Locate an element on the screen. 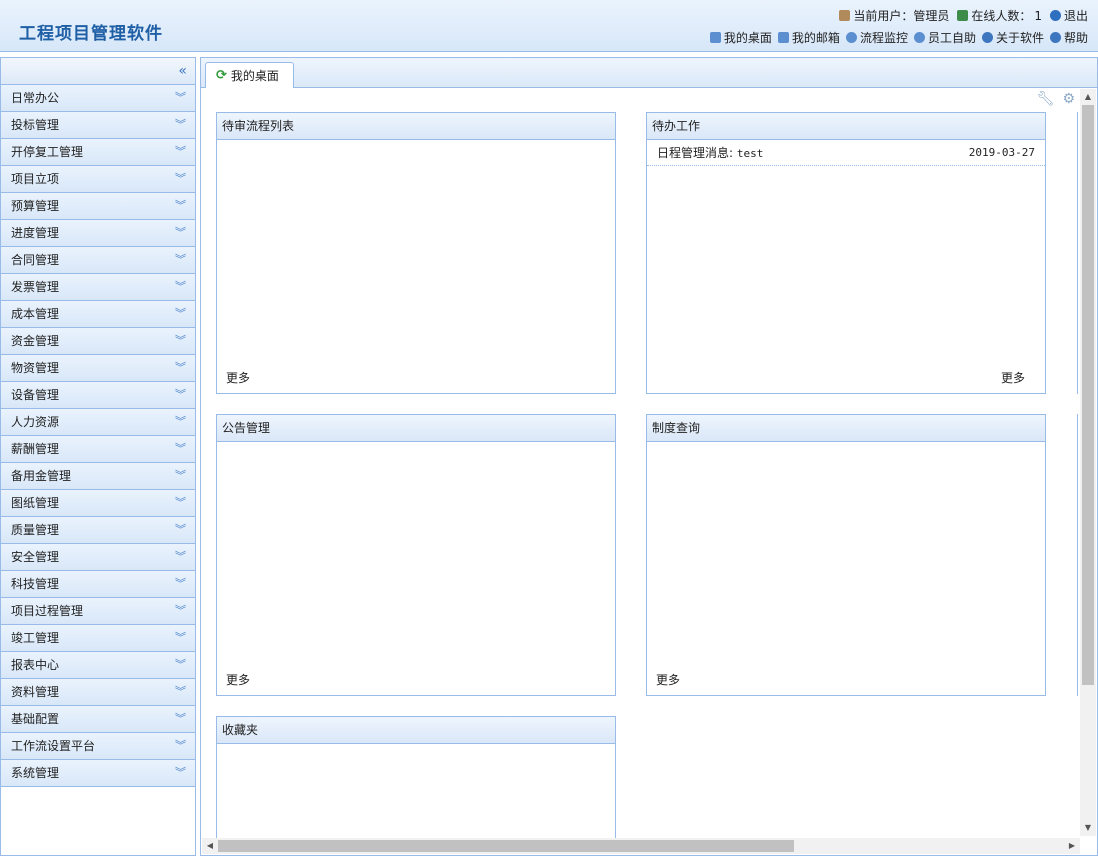  refresh-icon: ⟳ is located at coordinates (221, 75).